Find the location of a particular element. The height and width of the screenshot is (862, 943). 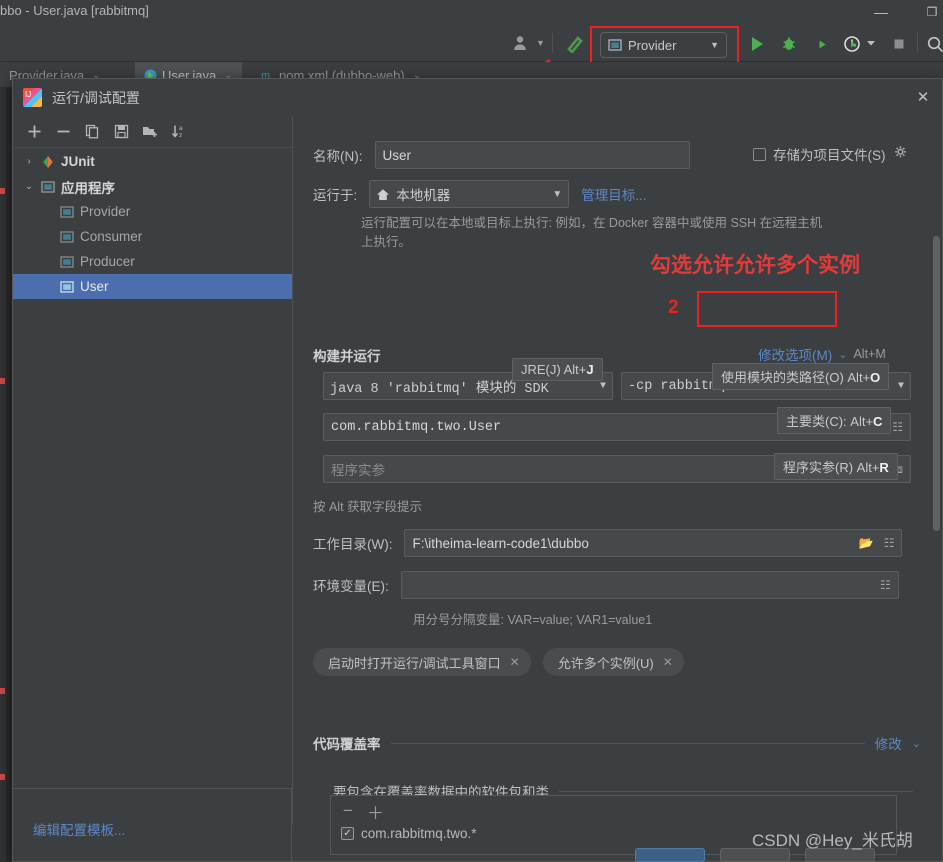

working-directory-input: F:\itheima-learn-code1\dubbo 📂 ☷ is located at coordinates (653, 543).